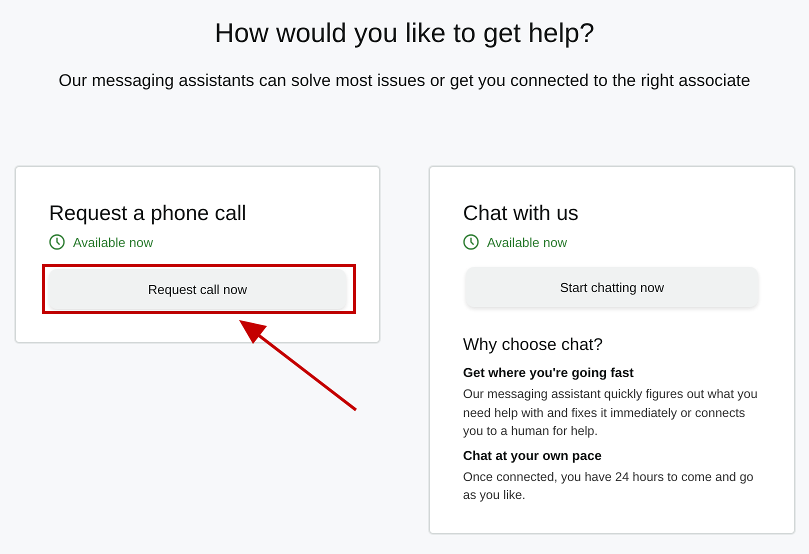 The width and height of the screenshot is (809, 554). What do you see at coordinates (533, 455) in the screenshot?
I see `reason-title: Chat at your own pace` at bounding box center [533, 455].